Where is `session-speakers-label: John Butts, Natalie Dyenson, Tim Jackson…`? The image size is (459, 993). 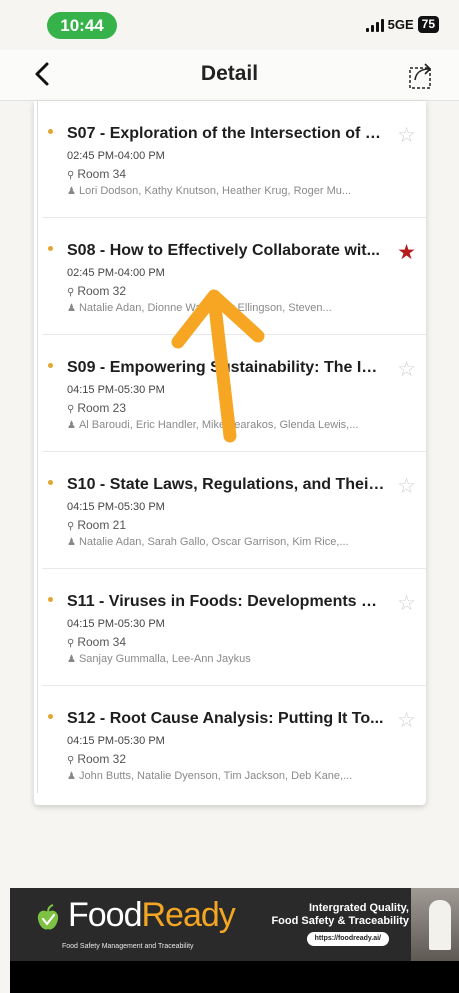
session-speakers-label: John Butts, Natalie Dyenson, Tim Jackson… is located at coordinates (215, 776).